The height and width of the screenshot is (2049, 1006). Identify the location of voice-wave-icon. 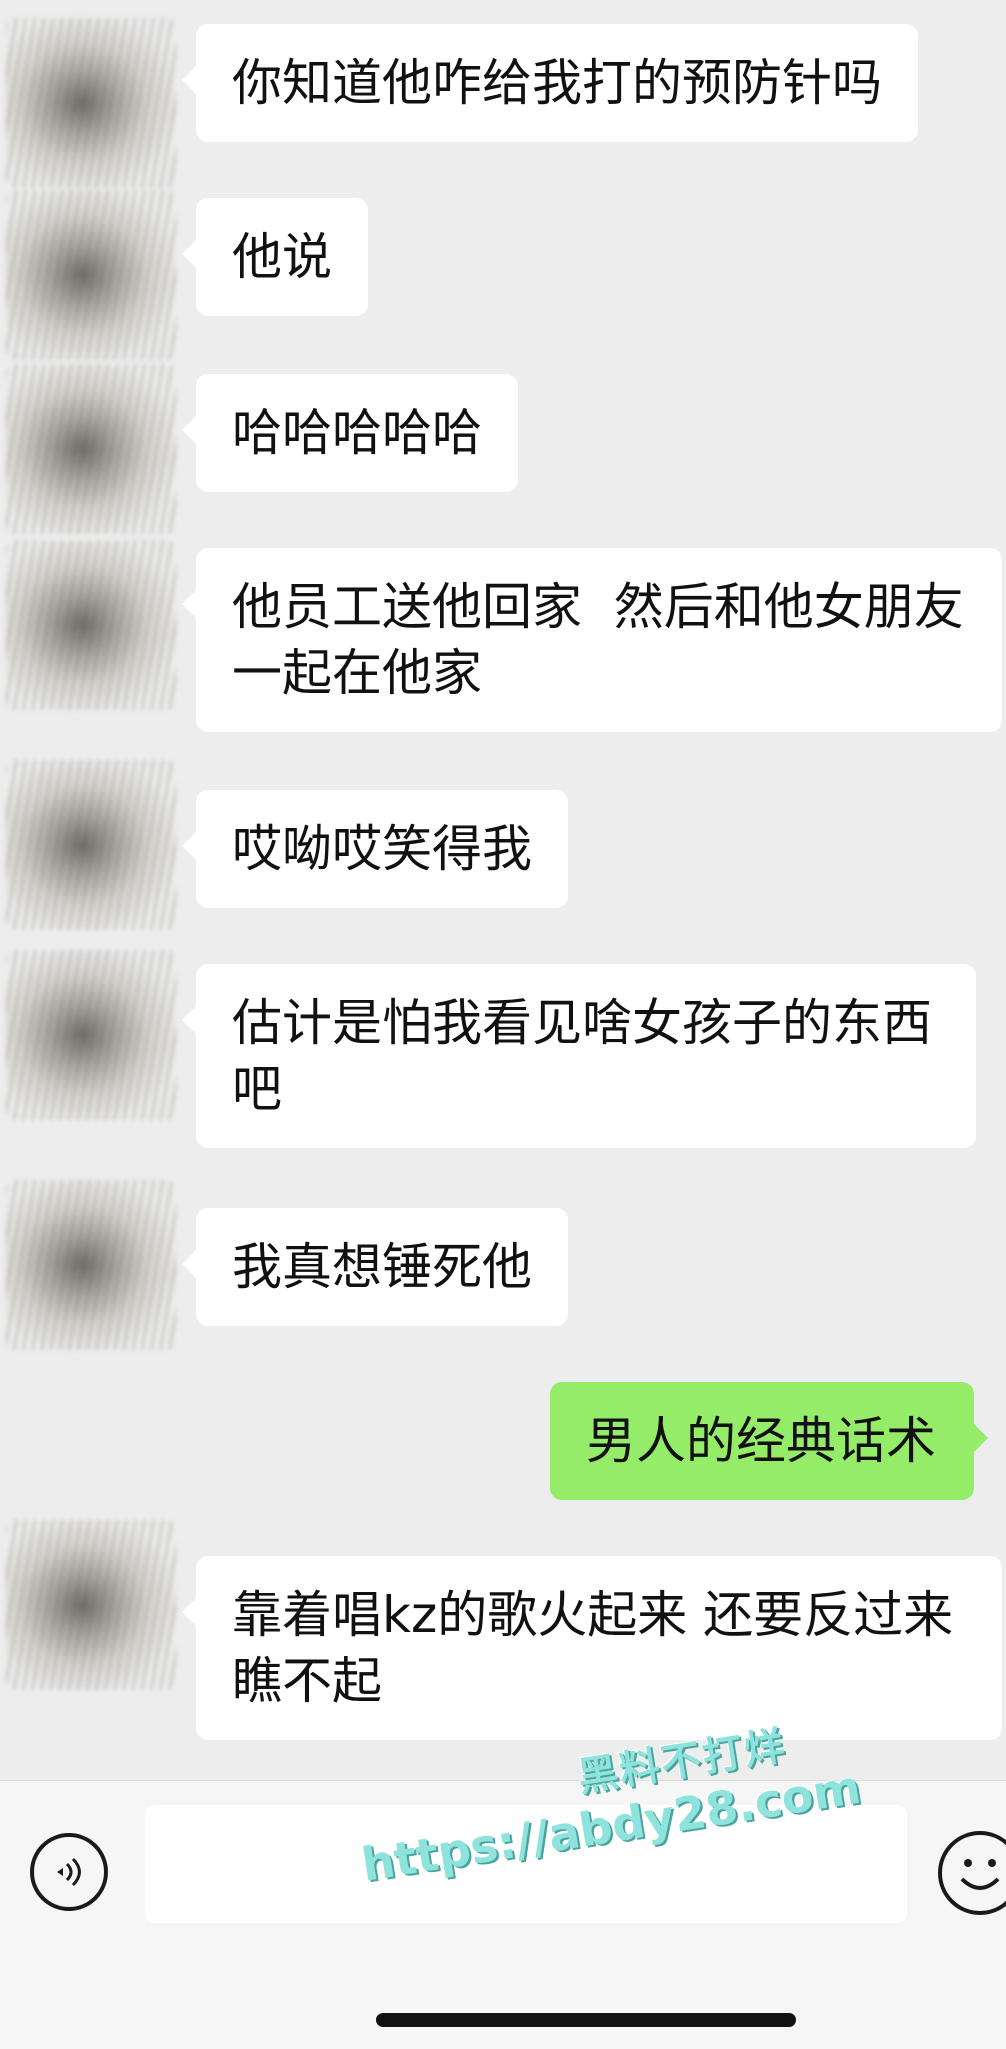
(69, 1872).